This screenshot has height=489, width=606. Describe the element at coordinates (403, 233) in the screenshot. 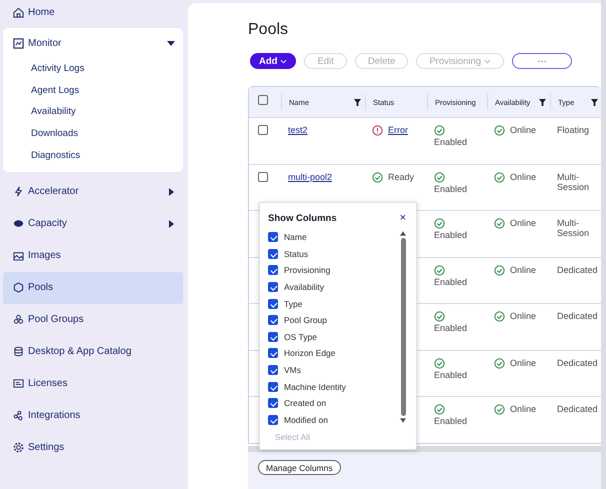

I see `scroll-up-icon` at that location.